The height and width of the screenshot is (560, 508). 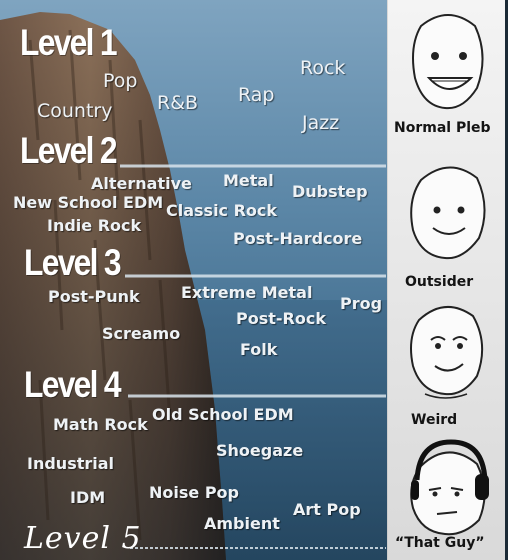 I want to click on genre-dubstep: Dubstep, so click(x=330, y=191).